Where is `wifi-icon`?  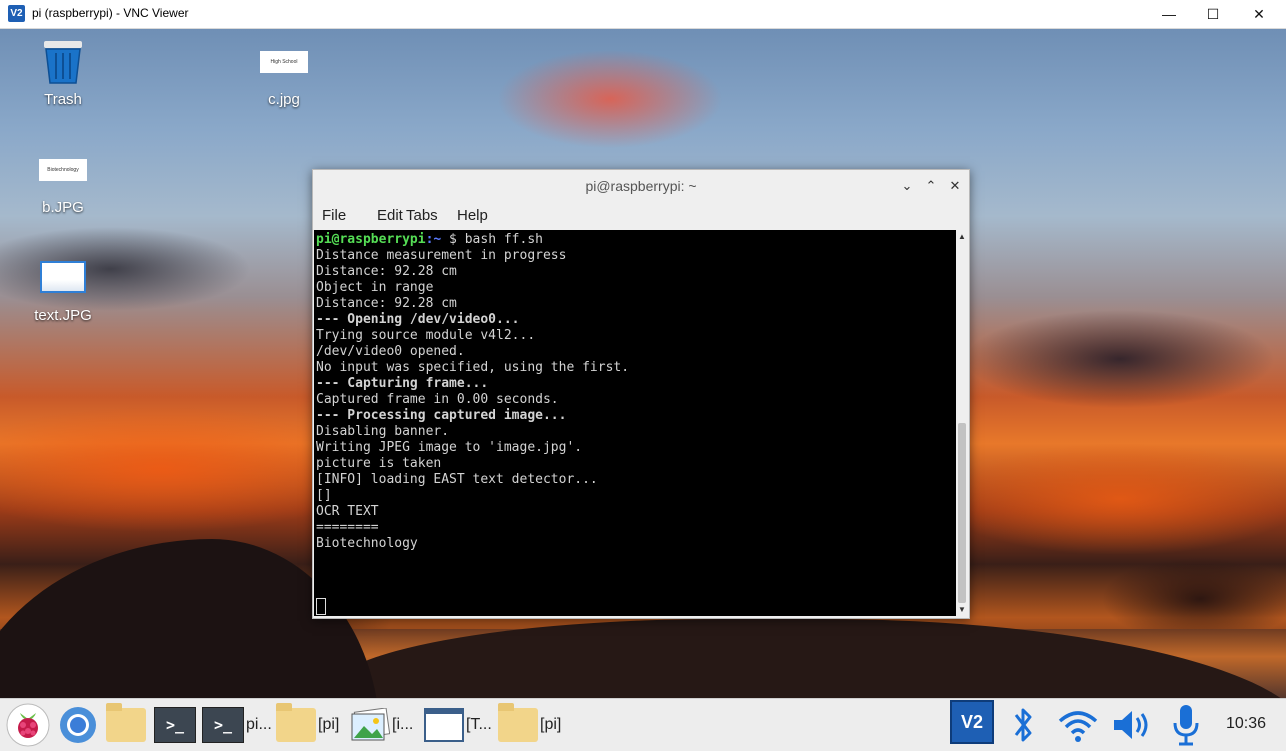 wifi-icon is located at coordinates (1078, 726).